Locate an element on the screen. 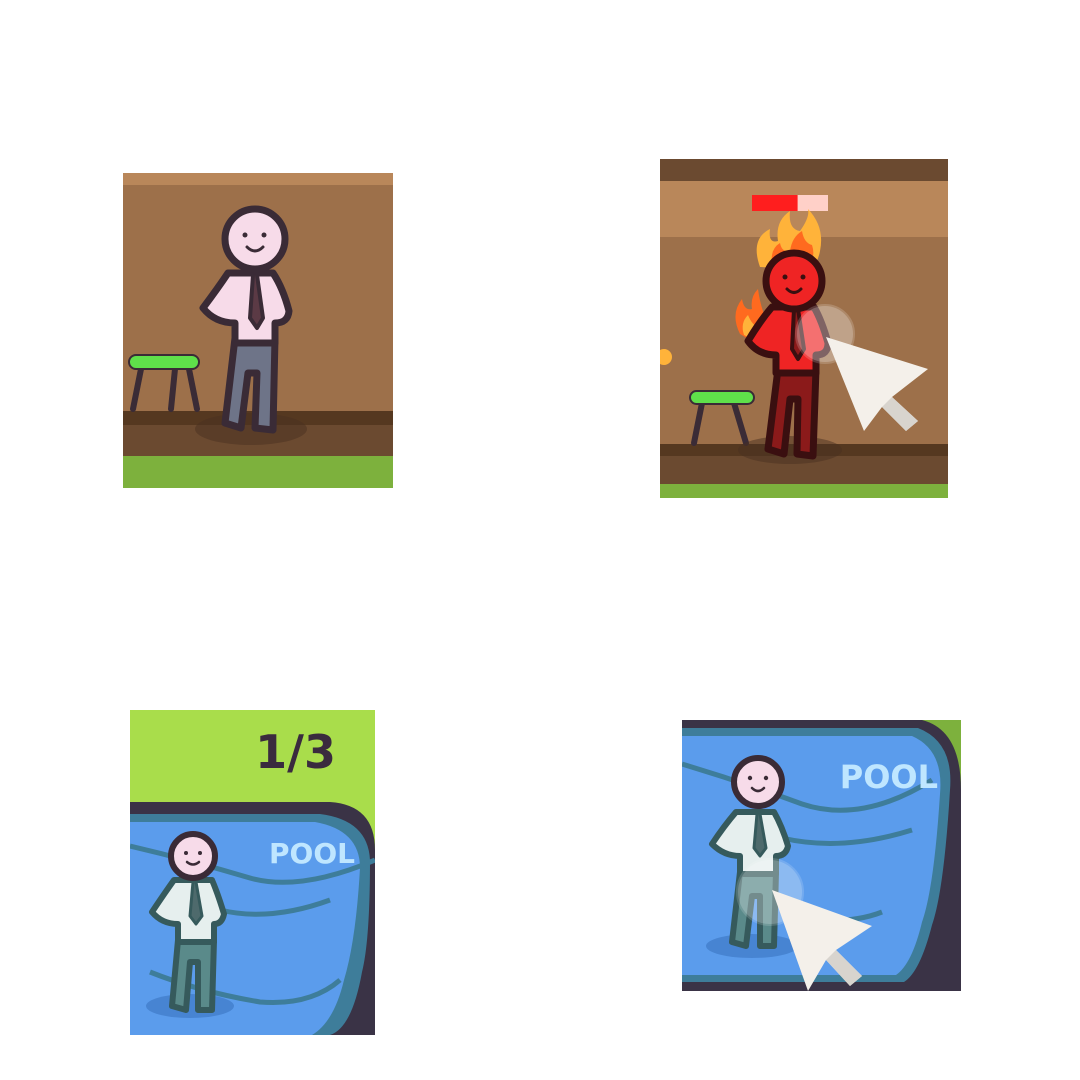 This screenshot has width=1080, height=1080. health-bar-fill is located at coordinates (775, 203).